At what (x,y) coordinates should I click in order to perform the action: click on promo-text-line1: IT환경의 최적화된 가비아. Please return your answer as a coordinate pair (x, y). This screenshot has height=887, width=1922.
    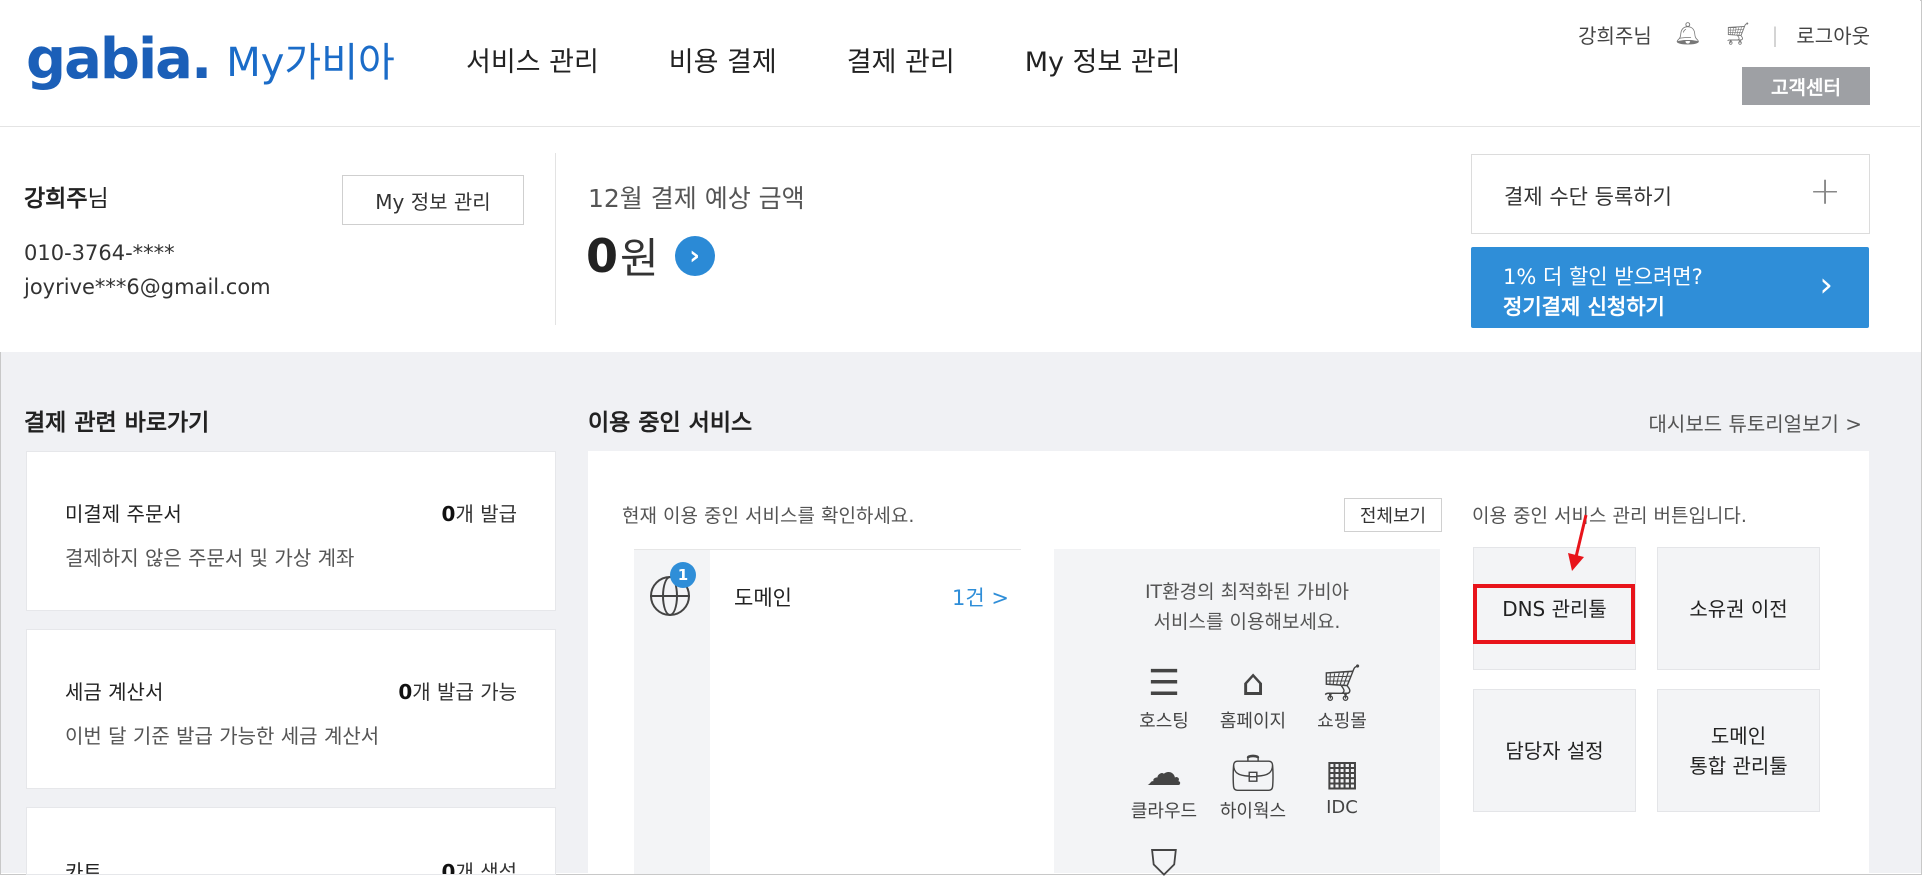
    Looking at the image, I should click on (1247, 592).